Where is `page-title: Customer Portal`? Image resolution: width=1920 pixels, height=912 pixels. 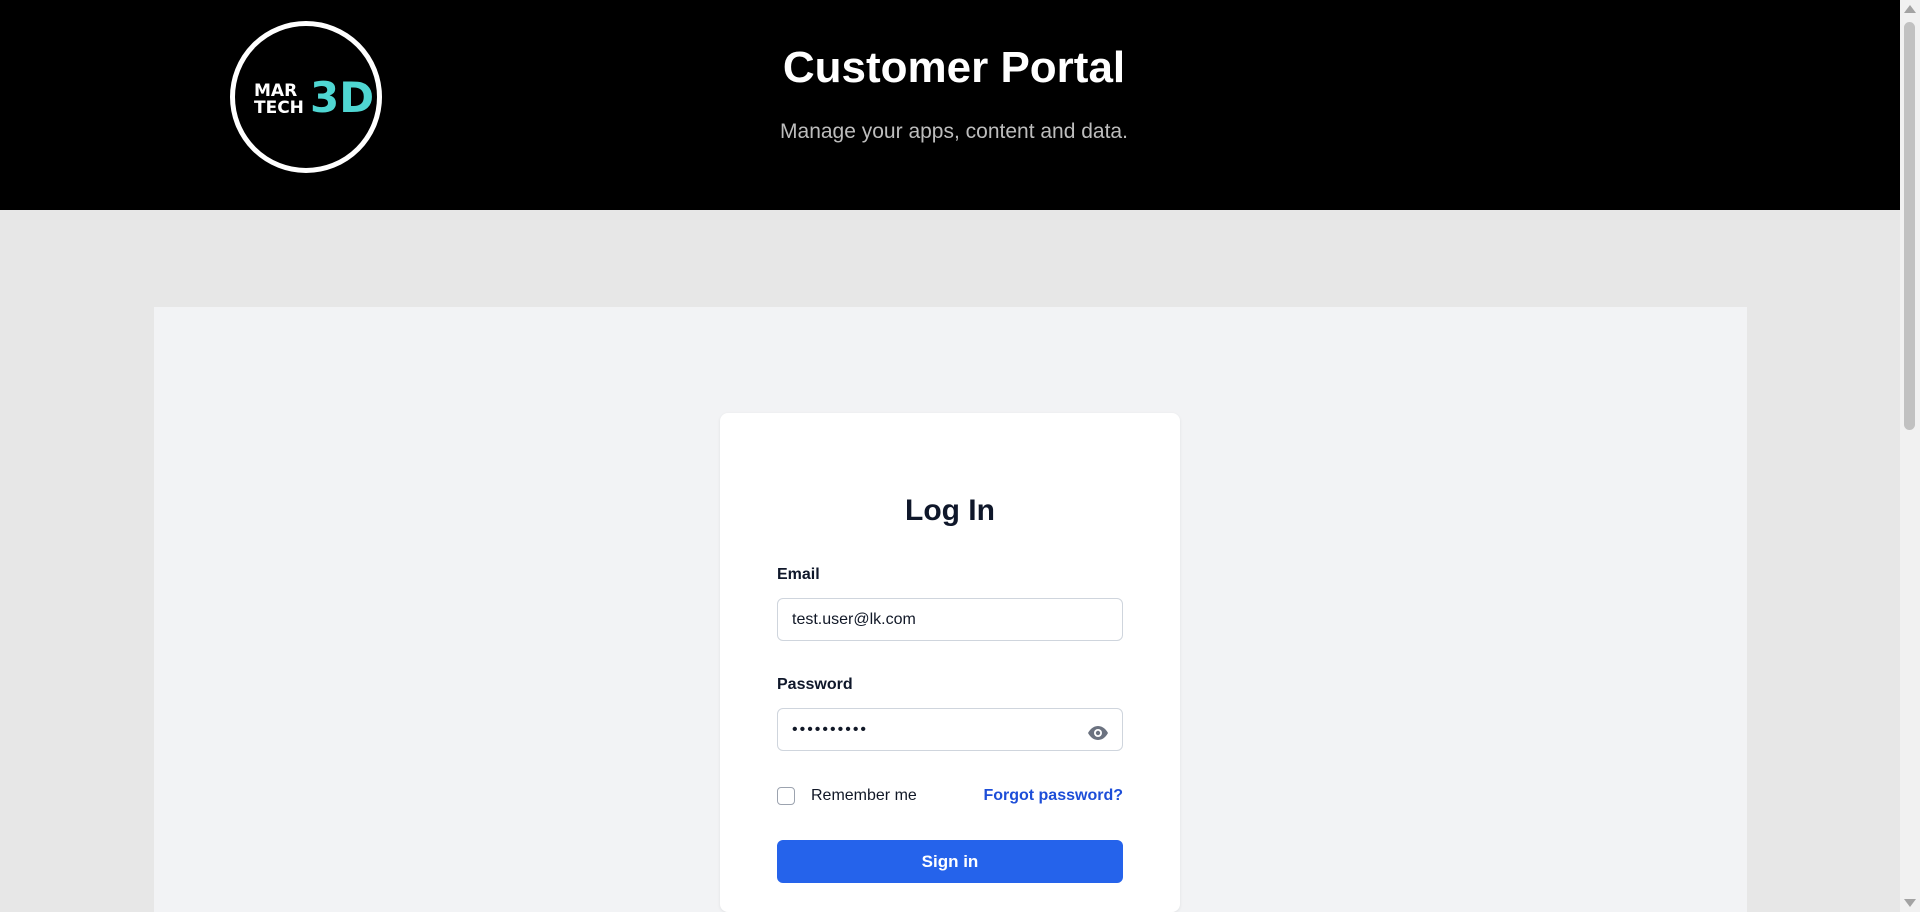
page-title: Customer Portal is located at coordinates (954, 67).